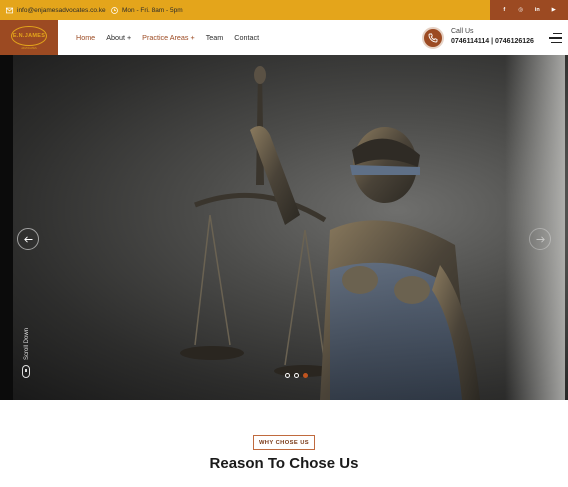  Describe the element at coordinates (246, 37) in the screenshot. I see `nav-item-contact: Contact` at that location.